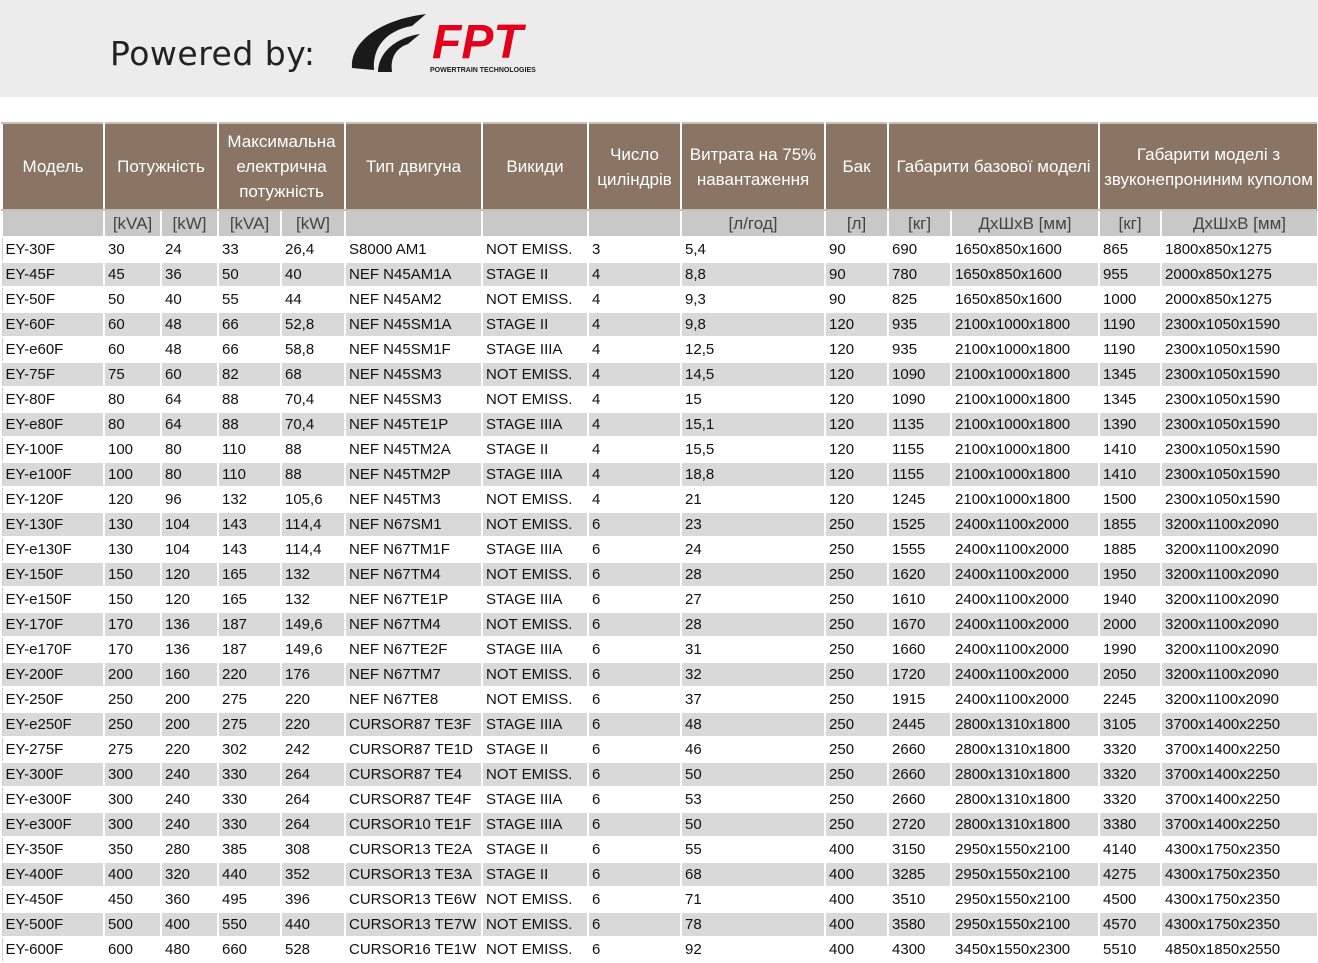 The width and height of the screenshot is (1318, 963). What do you see at coordinates (1025, 223) in the screenshot?
I see `unit-cell: ДхШхВ [мм]` at bounding box center [1025, 223].